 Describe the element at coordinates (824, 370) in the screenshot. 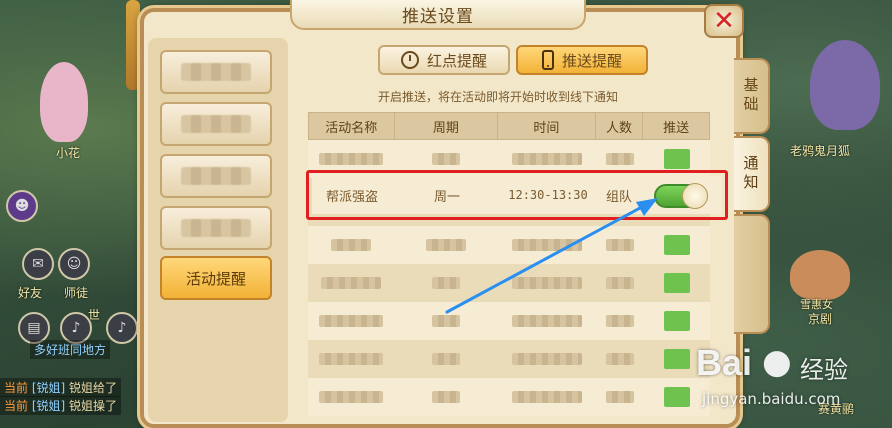

I see `watermark-brand-2: 经验` at that location.